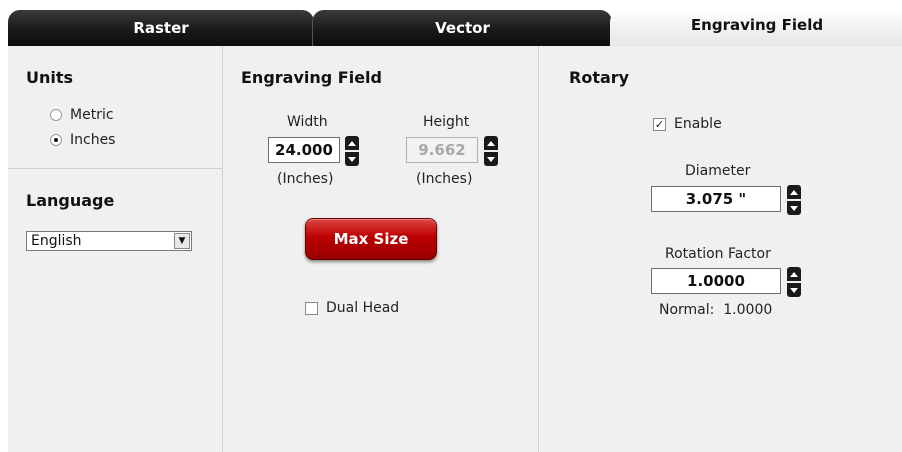  I want to click on tab-engraving-field: Engraving Field, so click(756, 28).